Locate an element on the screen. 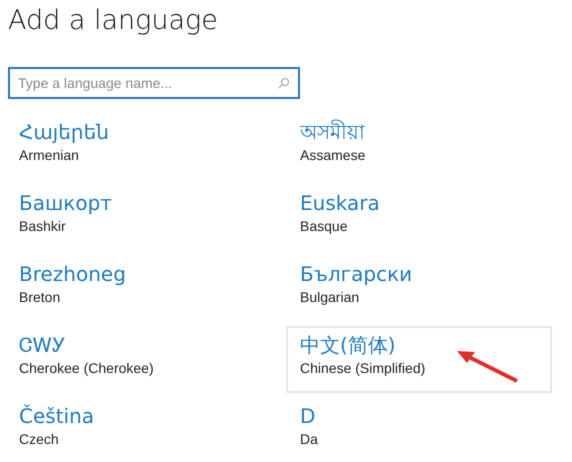 The width and height of the screenshot is (572, 462). english-name: Da is located at coordinates (309, 439).